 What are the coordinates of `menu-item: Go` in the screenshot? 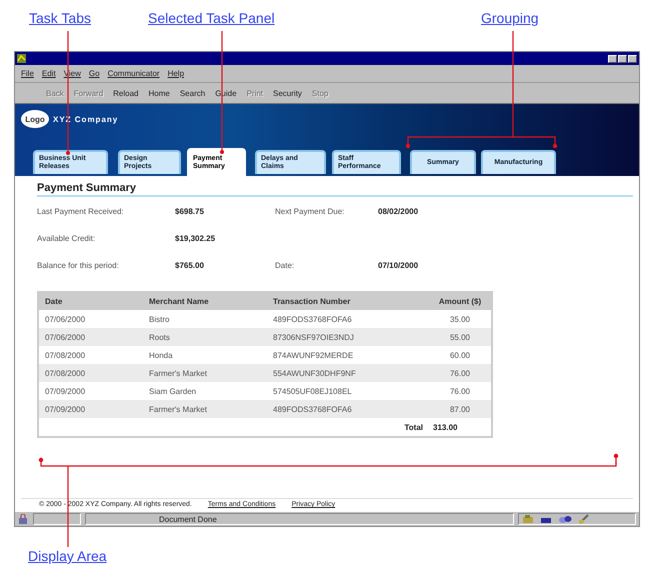 It's located at (94, 73).